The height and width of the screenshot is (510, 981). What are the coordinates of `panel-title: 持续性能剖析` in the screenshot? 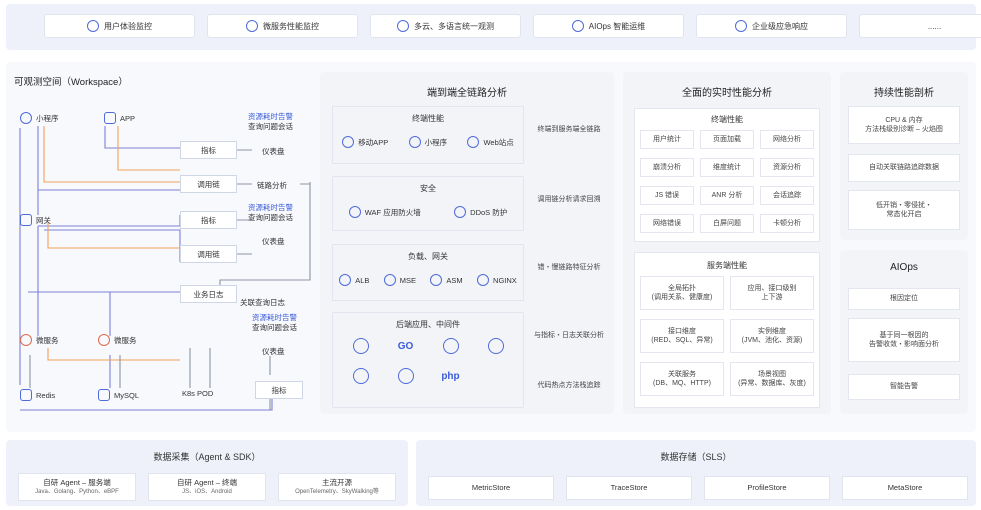 It's located at (904, 93).